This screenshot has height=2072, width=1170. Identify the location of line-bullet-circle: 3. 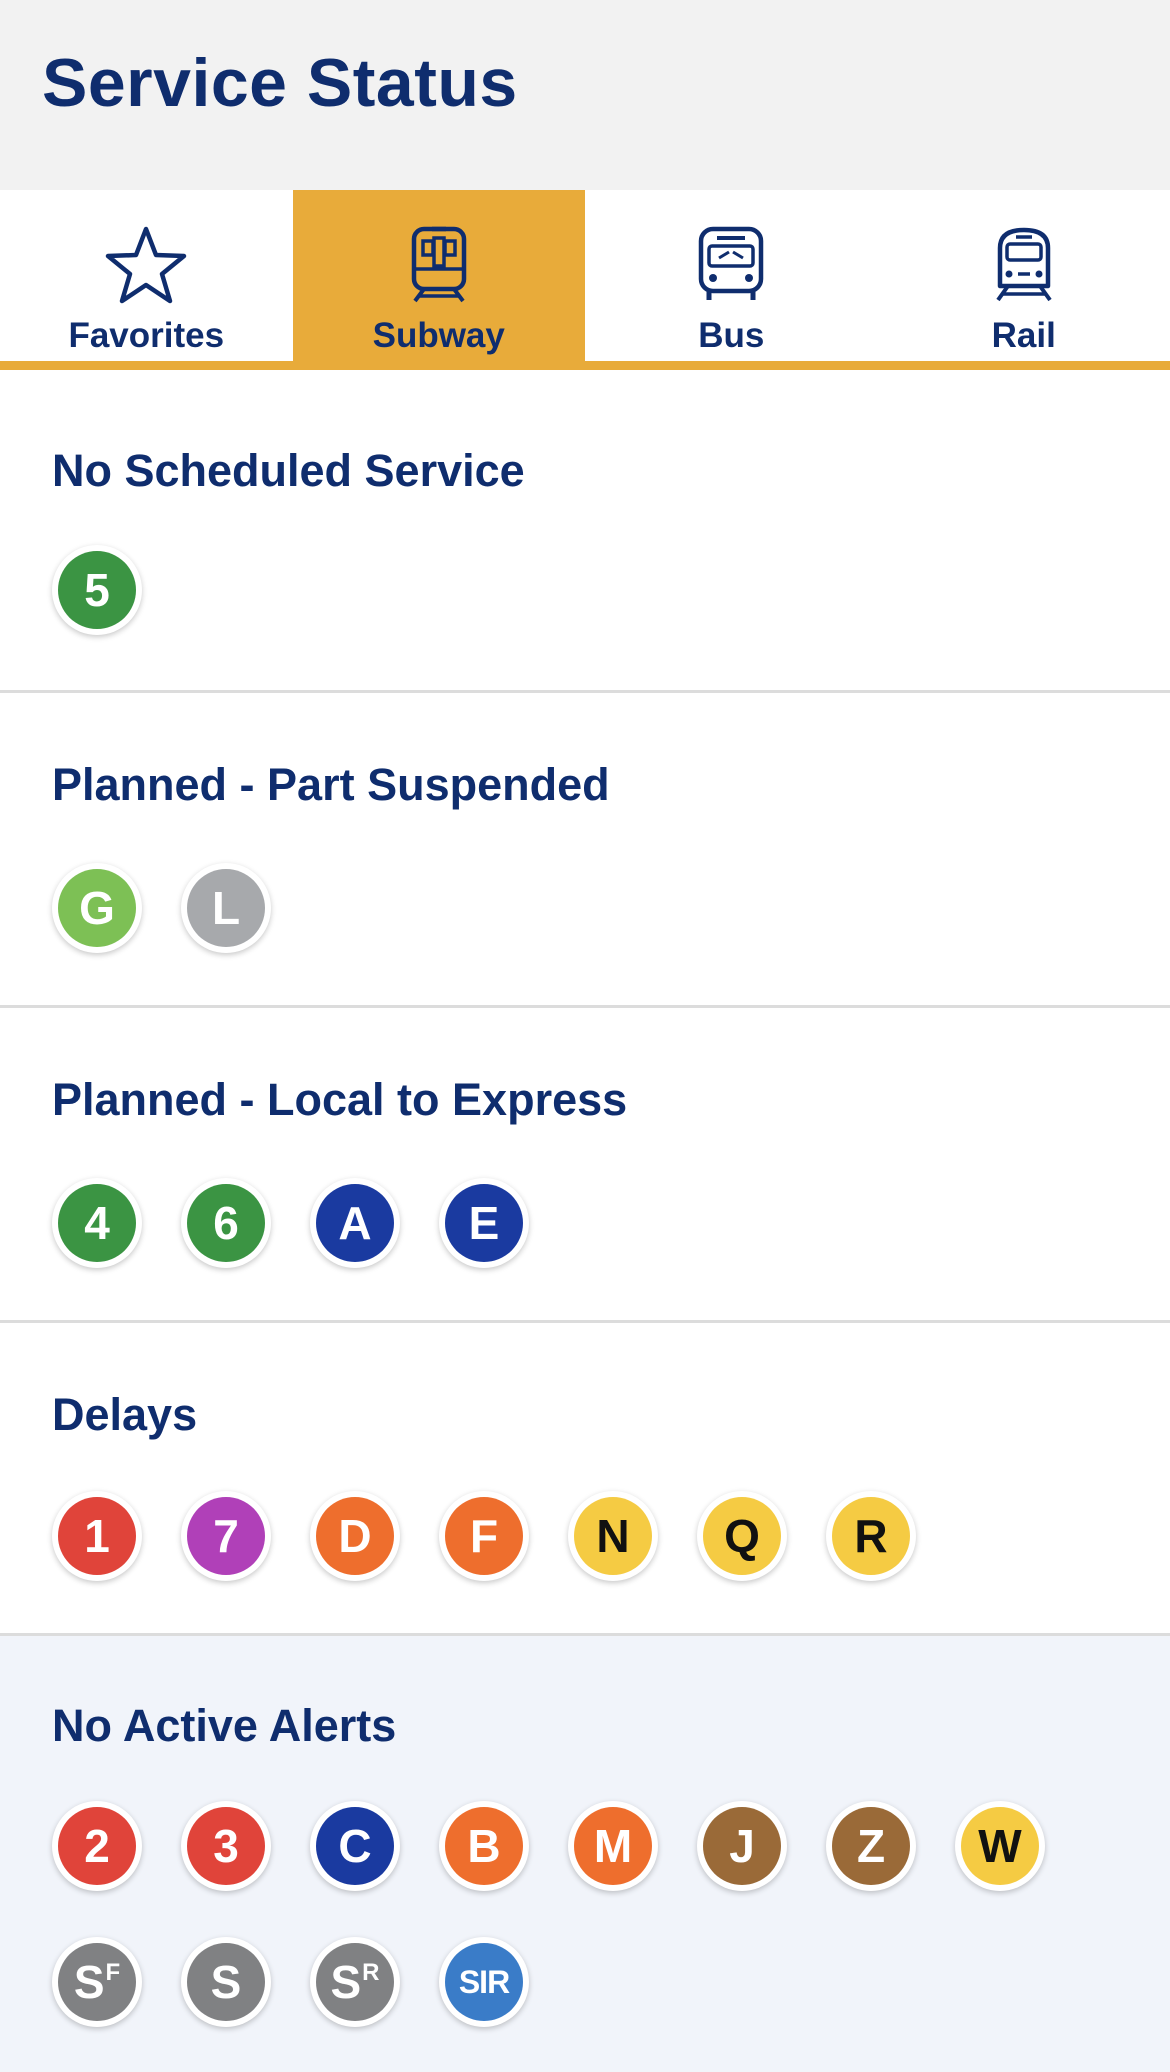
(226, 1846).